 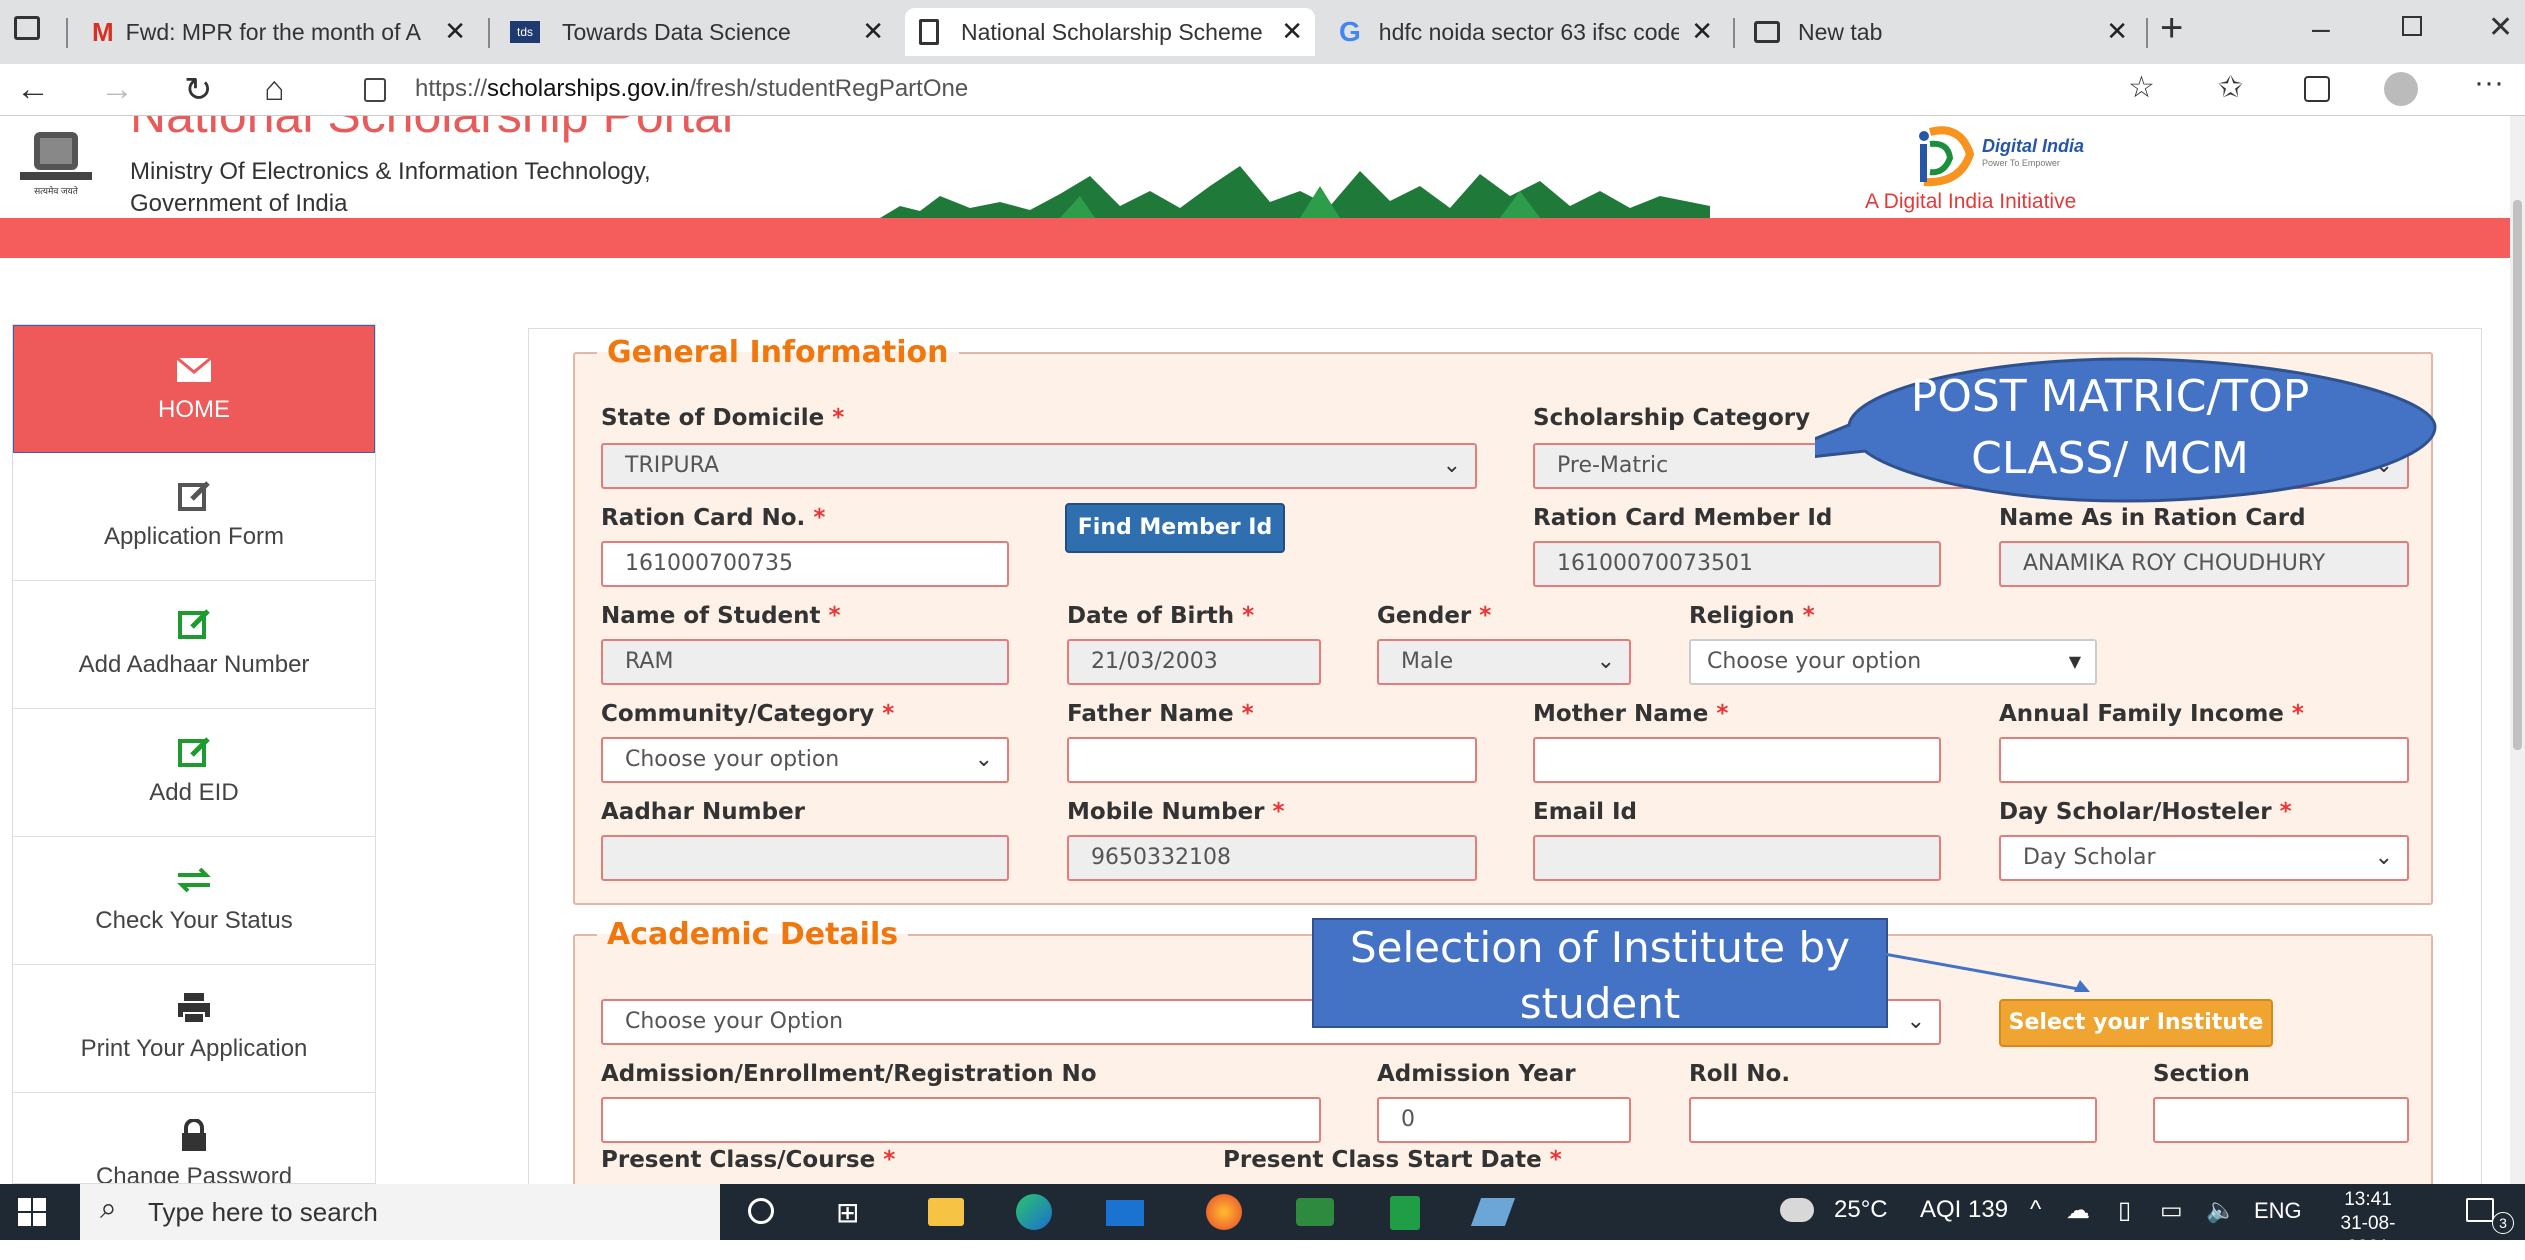 What do you see at coordinates (1255, 238) in the screenshot?
I see `header-band` at bounding box center [1255, 238].